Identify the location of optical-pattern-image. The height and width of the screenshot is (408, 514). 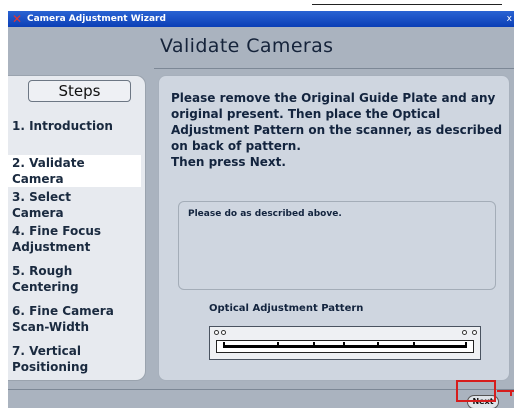
(345, 343).